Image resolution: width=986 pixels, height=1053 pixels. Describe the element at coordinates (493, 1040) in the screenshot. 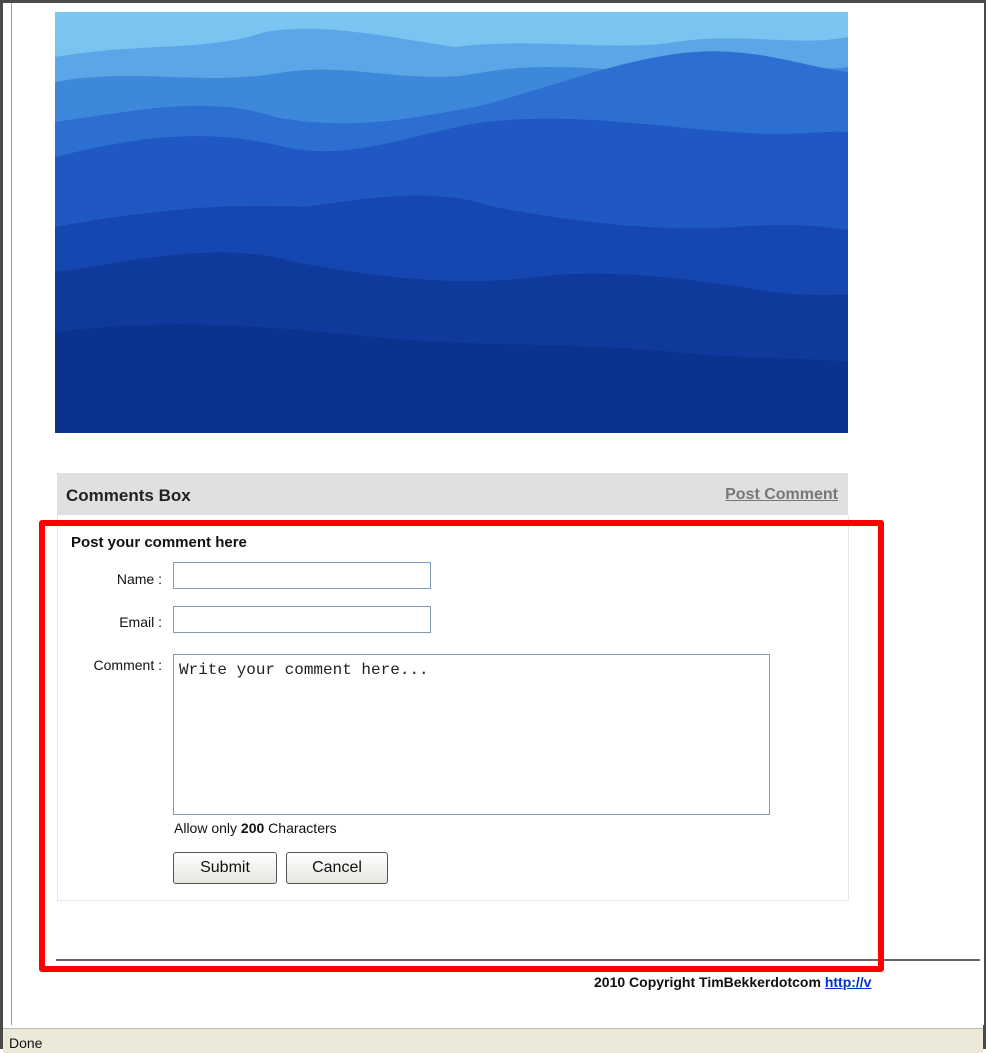

I see `status-bar: Done` at that location.